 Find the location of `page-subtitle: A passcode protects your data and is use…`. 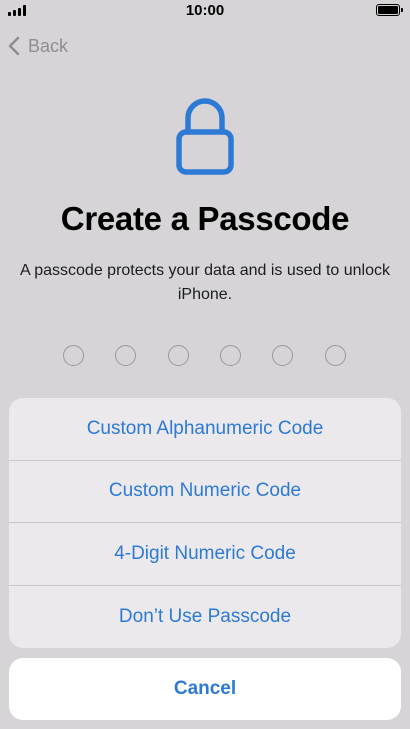

page-subtitle: A passcode protects your data and is use… is located at coordinates (205, 282).